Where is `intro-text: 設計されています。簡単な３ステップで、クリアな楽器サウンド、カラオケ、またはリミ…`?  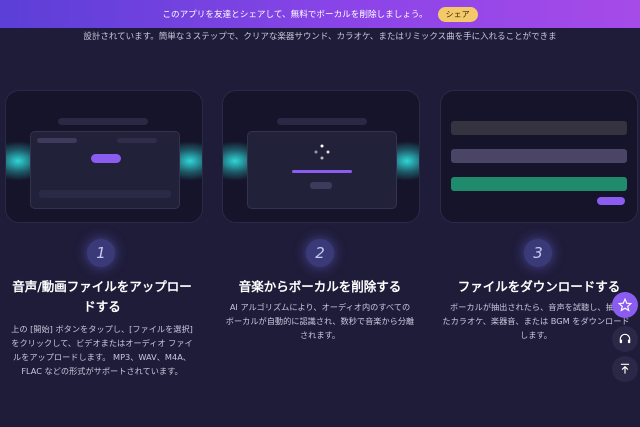
intro-text: 設計されています。簡単な３ステップで、クリアな楽器サウンド、カラオケ、またはリミ… is located at coordinates (320, 37).